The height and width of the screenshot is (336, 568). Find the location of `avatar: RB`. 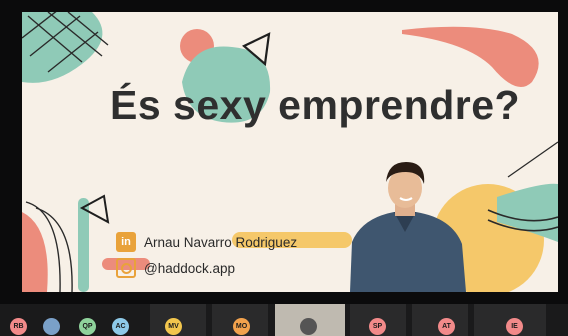

avatar: RB is located at coordinates (18, 326).